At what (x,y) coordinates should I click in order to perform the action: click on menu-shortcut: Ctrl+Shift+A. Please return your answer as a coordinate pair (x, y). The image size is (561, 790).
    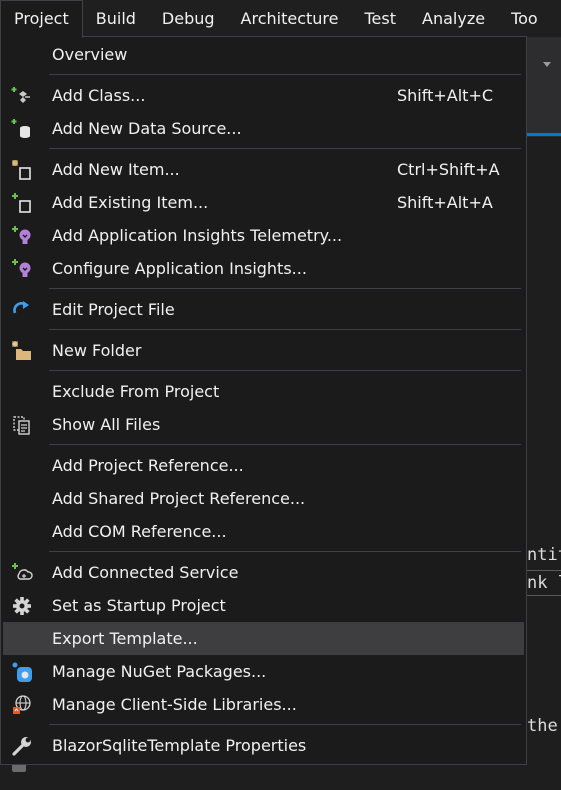
    Looking at the image, I should click on (448, 169).